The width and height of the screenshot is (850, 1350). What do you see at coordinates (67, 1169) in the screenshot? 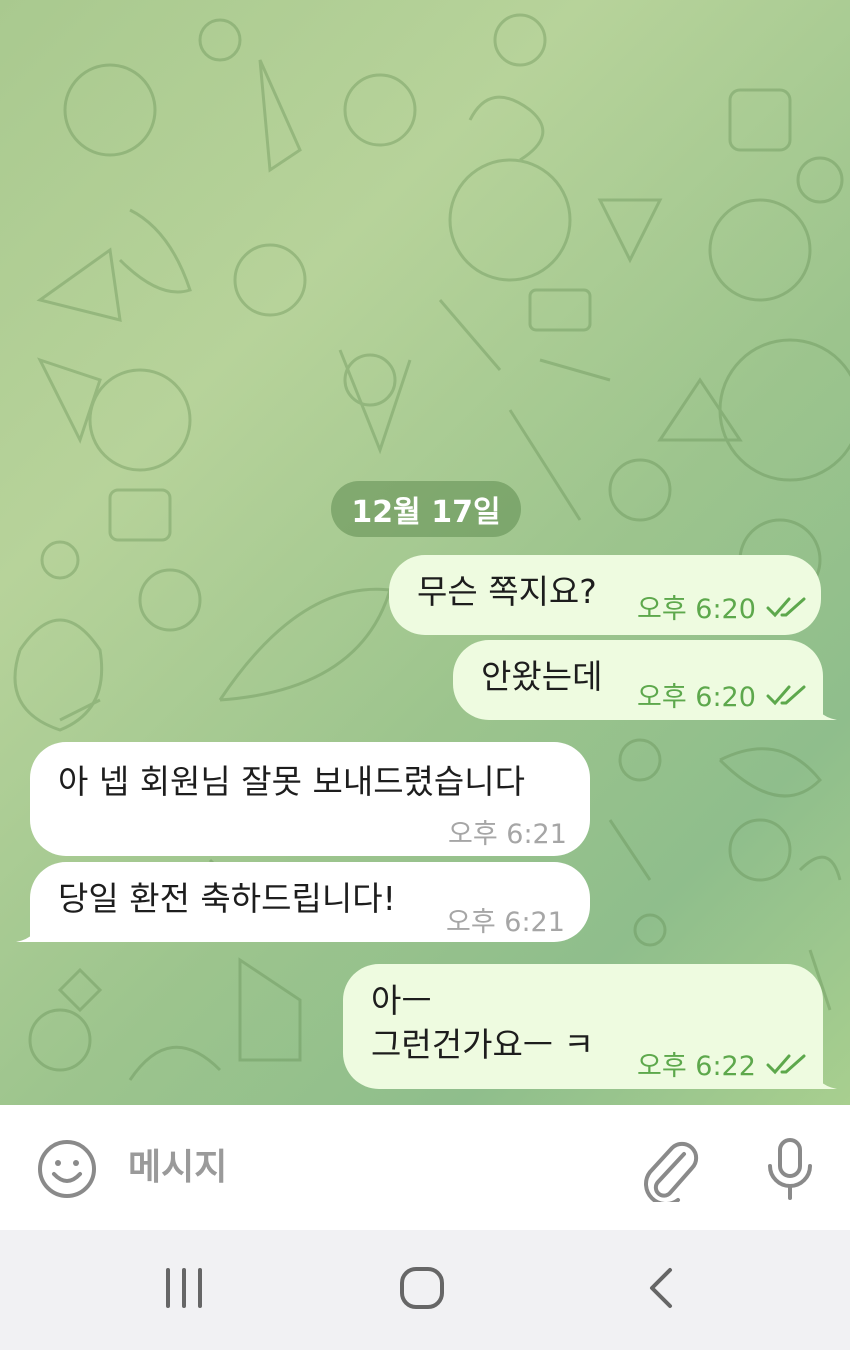
I see `smiley-icon` at bounding box center [67, 1169].